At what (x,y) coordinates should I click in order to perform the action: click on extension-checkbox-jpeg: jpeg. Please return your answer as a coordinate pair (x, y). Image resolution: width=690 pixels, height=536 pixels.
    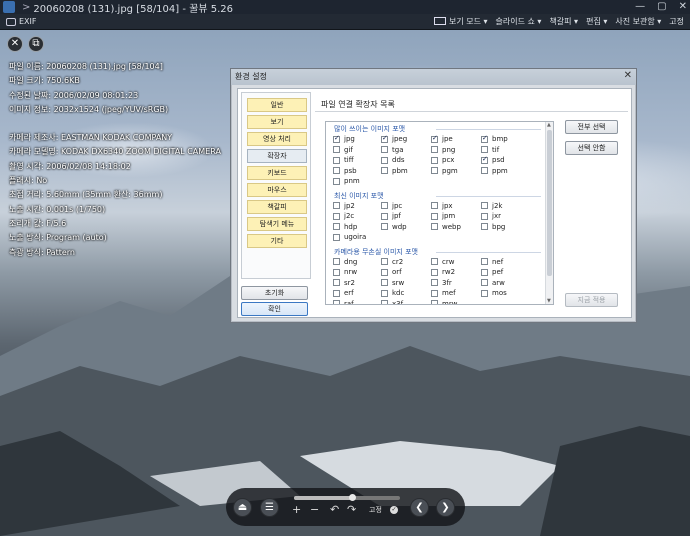
    Looking at the image, I should click on (394, 138).